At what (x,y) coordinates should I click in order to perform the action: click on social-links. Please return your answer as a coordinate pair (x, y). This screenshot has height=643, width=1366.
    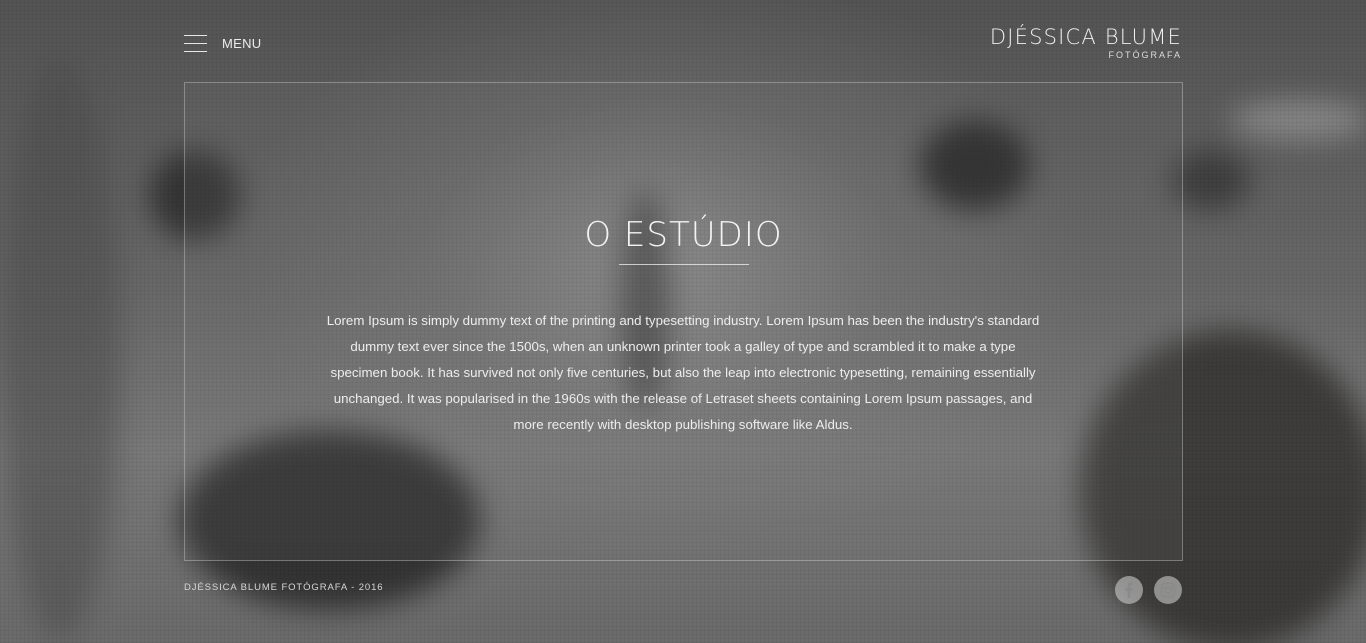
    Looking at the image, I should click on (1148, 590).